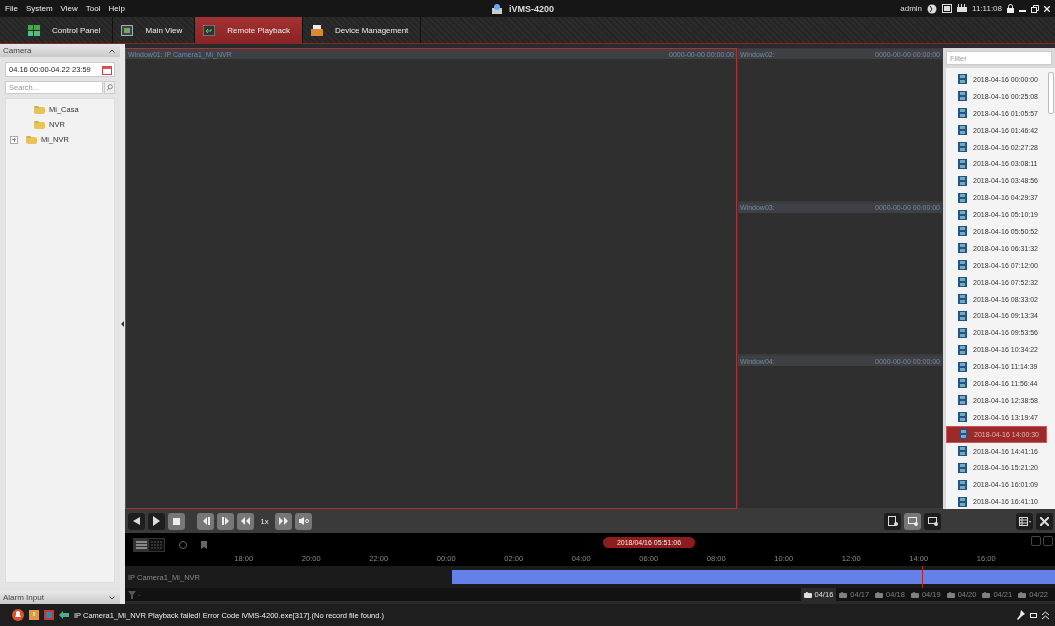 This screenshot has height=626, width=1055. I want to click on slow-button, so click(245, 521).